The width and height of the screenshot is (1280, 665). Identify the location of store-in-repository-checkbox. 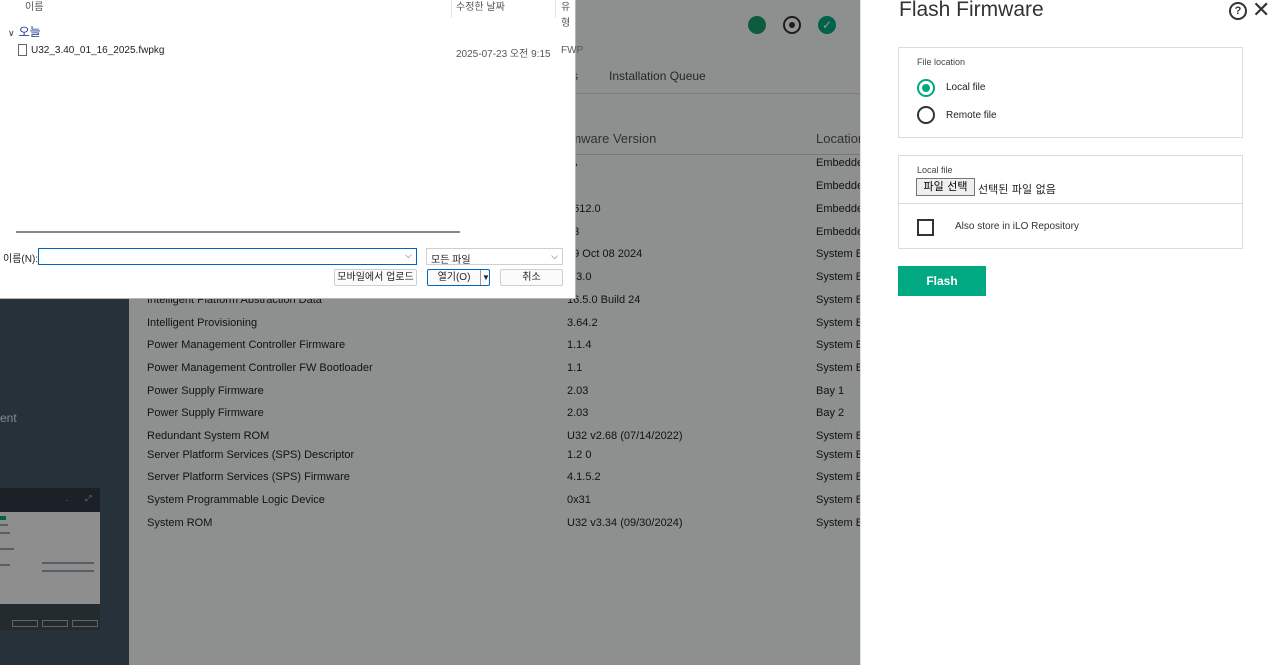
(925, 227).